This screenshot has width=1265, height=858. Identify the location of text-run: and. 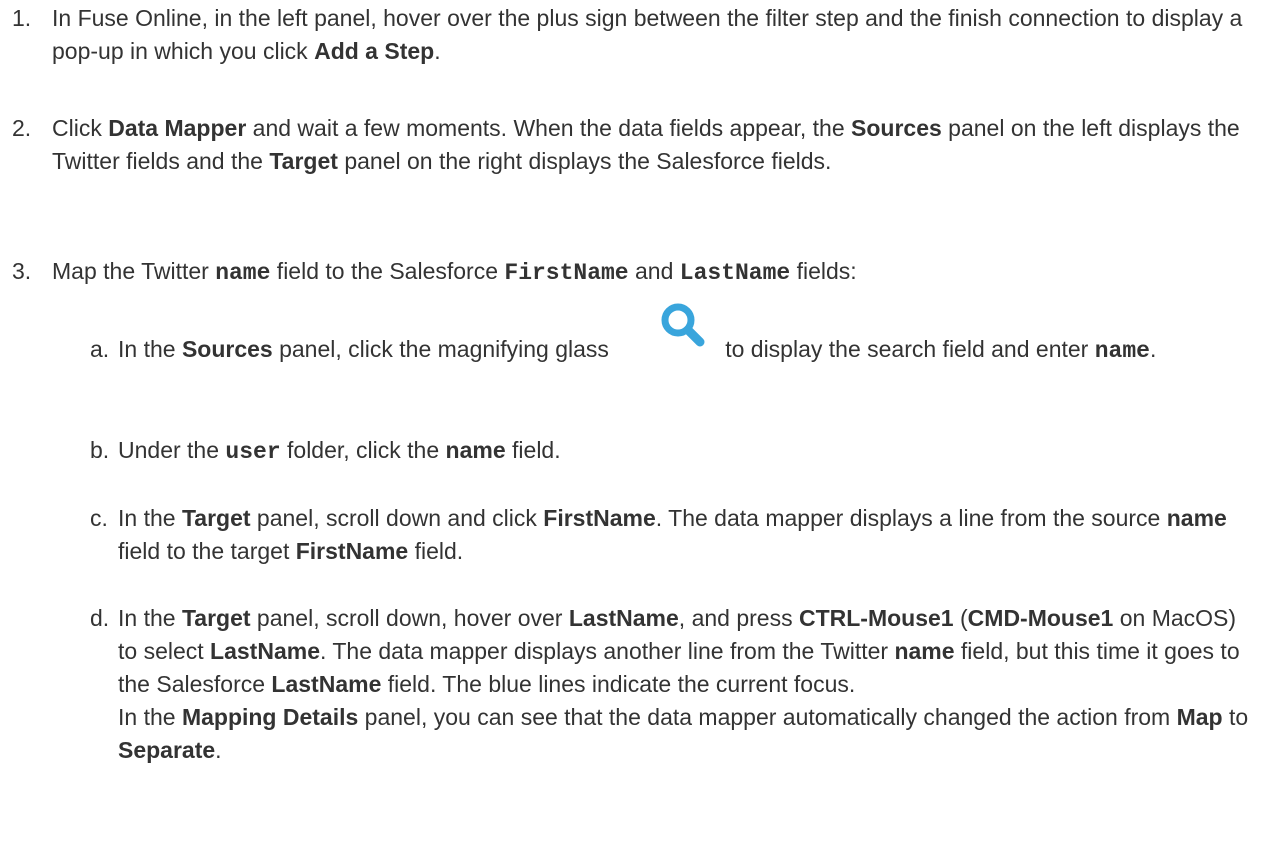
(654, 271).